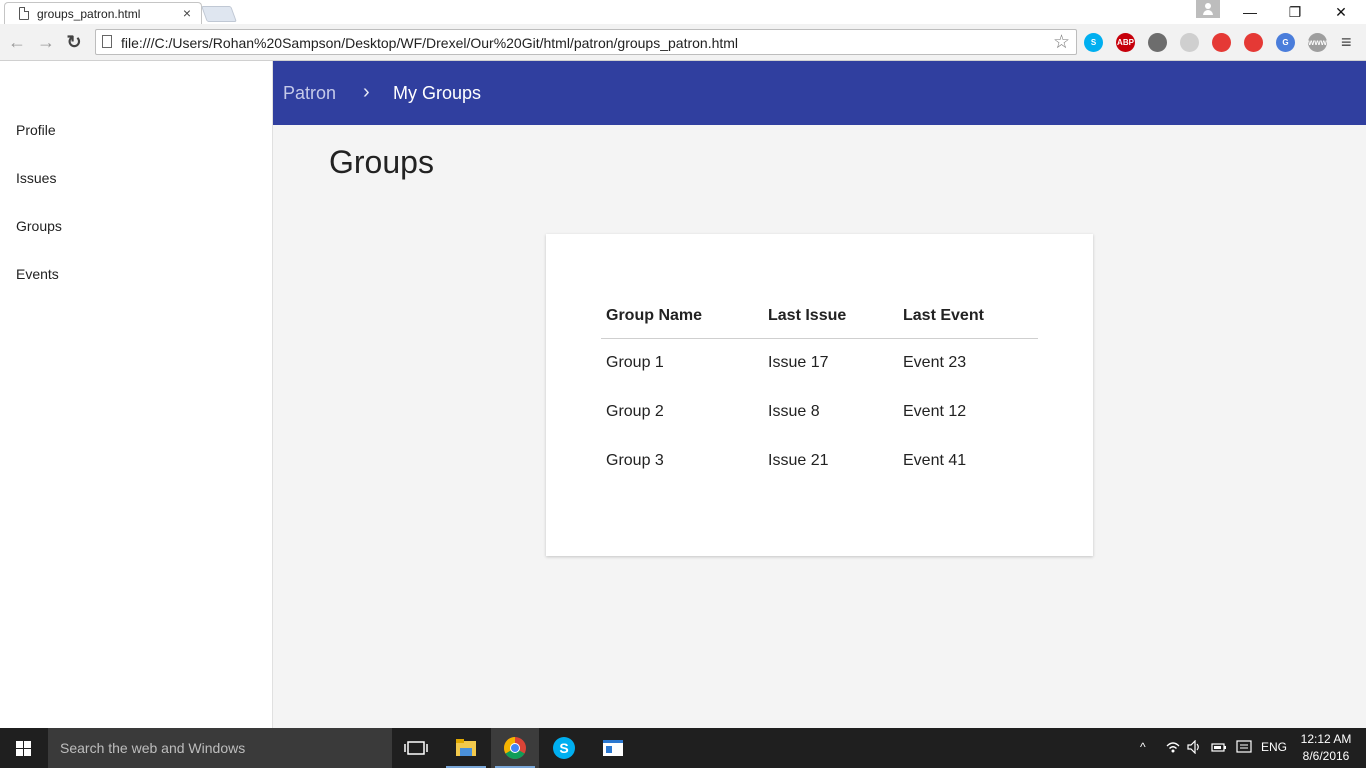 The width and height of the screenshot is (1366, 773). I want to click on column-header-last-issue: Last Issue, so click(830, 316).